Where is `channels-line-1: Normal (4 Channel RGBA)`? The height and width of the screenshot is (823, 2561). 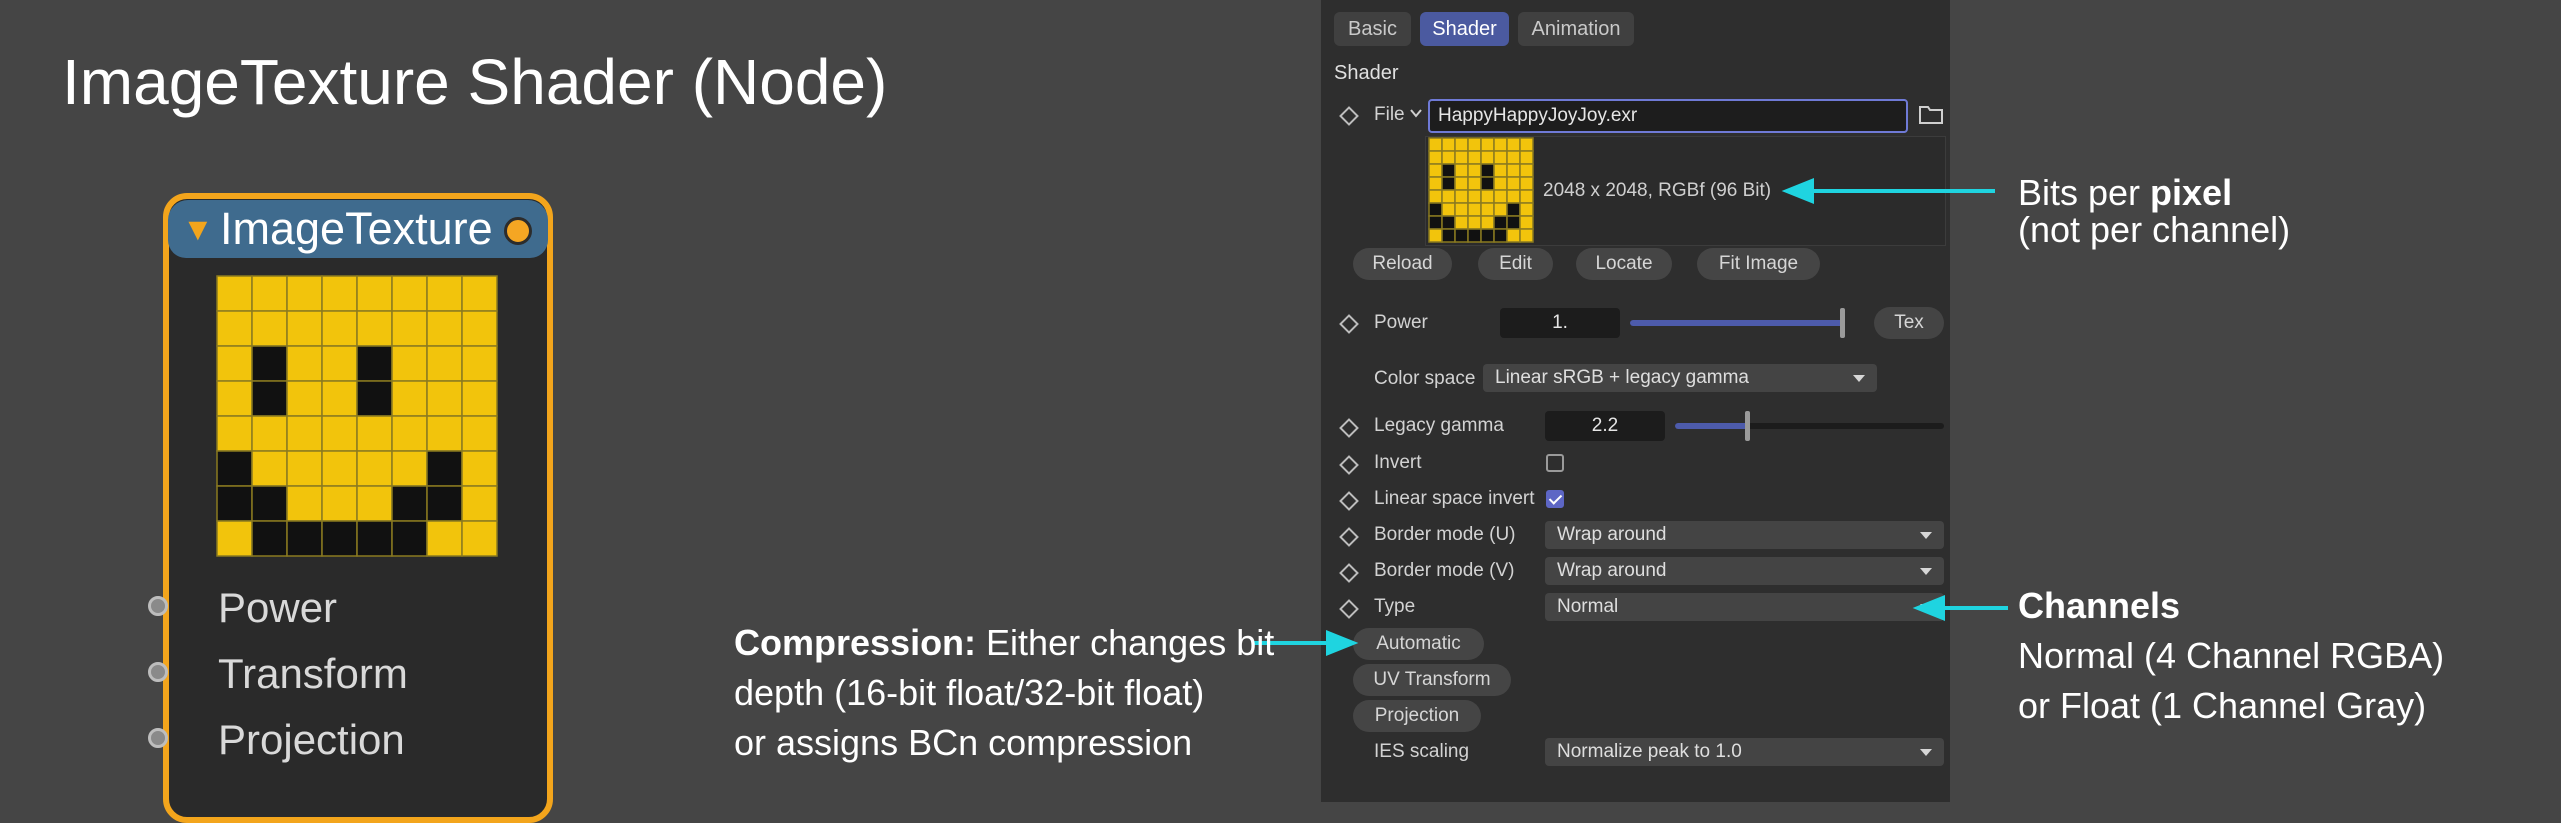 channels-line-1: Normal (4 Channel RGBA) is located at coordinates (2231, 655).